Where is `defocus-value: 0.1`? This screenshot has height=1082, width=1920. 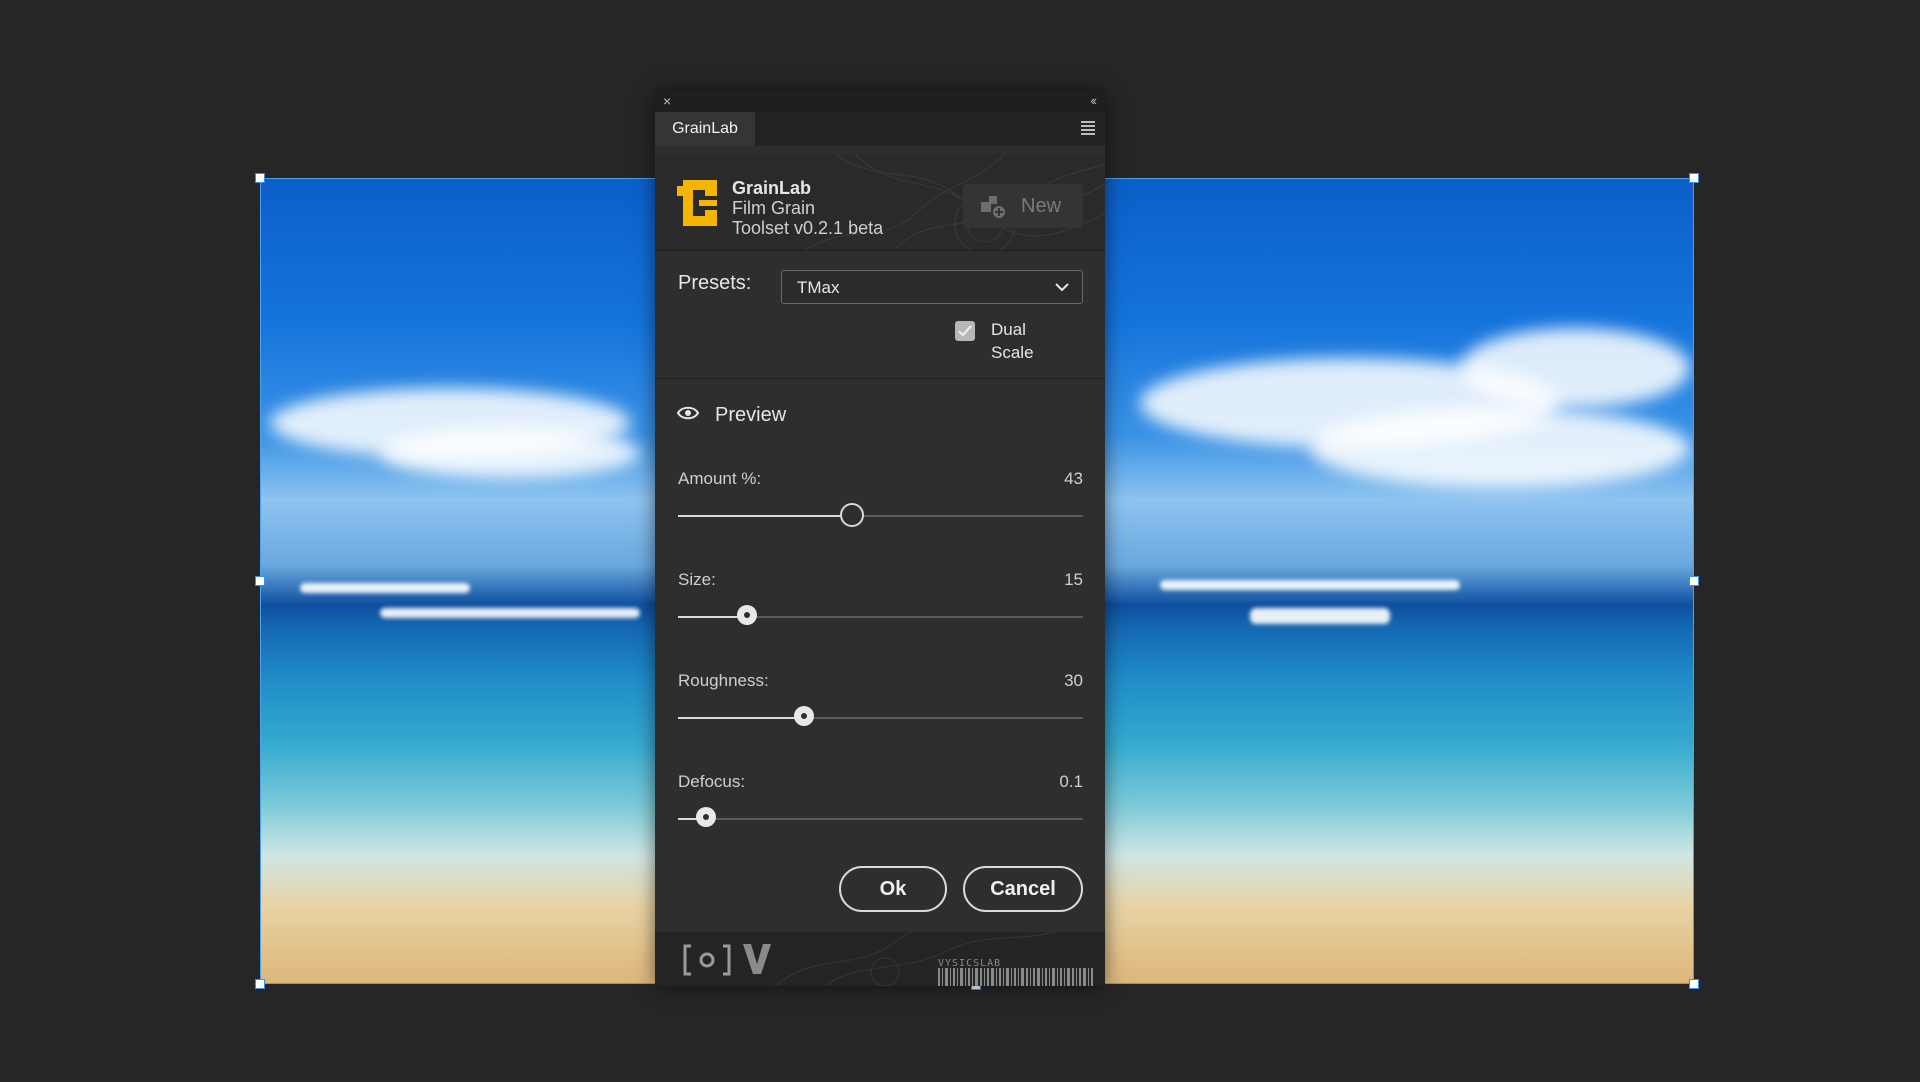
defocus-value: 0.1 is located at coordinates (1071, 781).